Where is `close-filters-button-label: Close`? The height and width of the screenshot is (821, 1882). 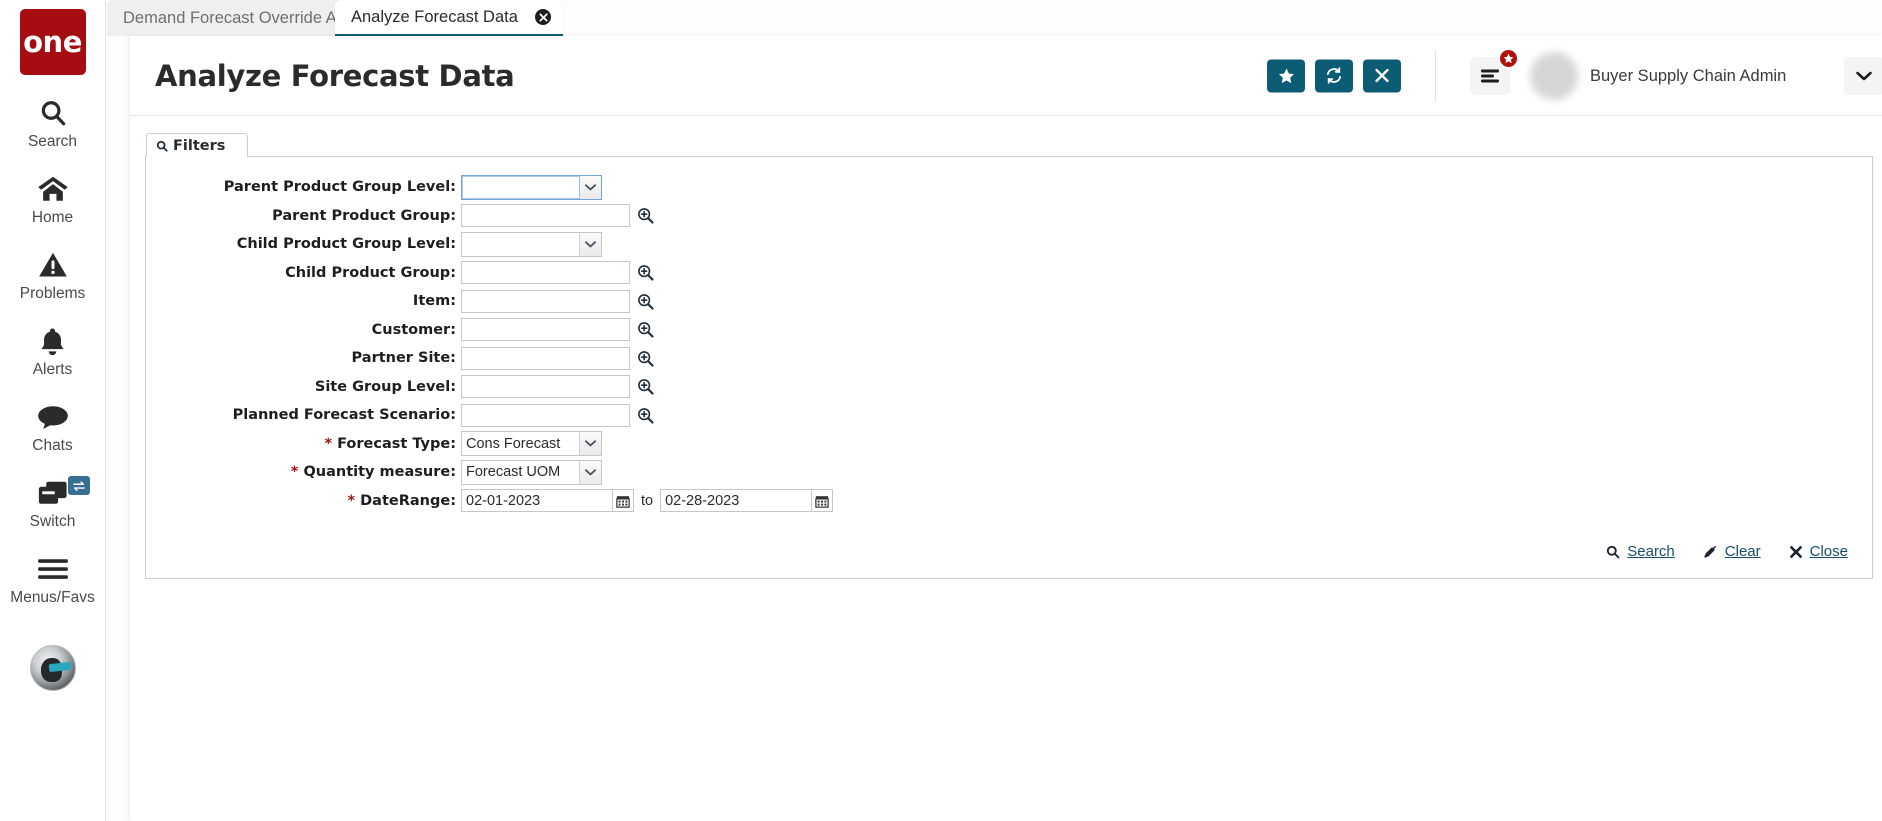 close-filters-button-label: Close is located at coordinates (1828, 551).